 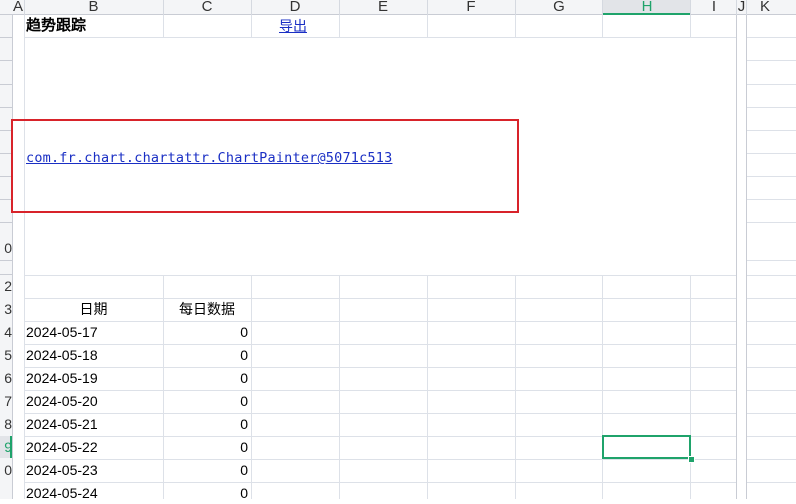 What do you see at coordinates (691, 459) in the screenshot?
I see `fill-handle` at bounding box center [691, 459].